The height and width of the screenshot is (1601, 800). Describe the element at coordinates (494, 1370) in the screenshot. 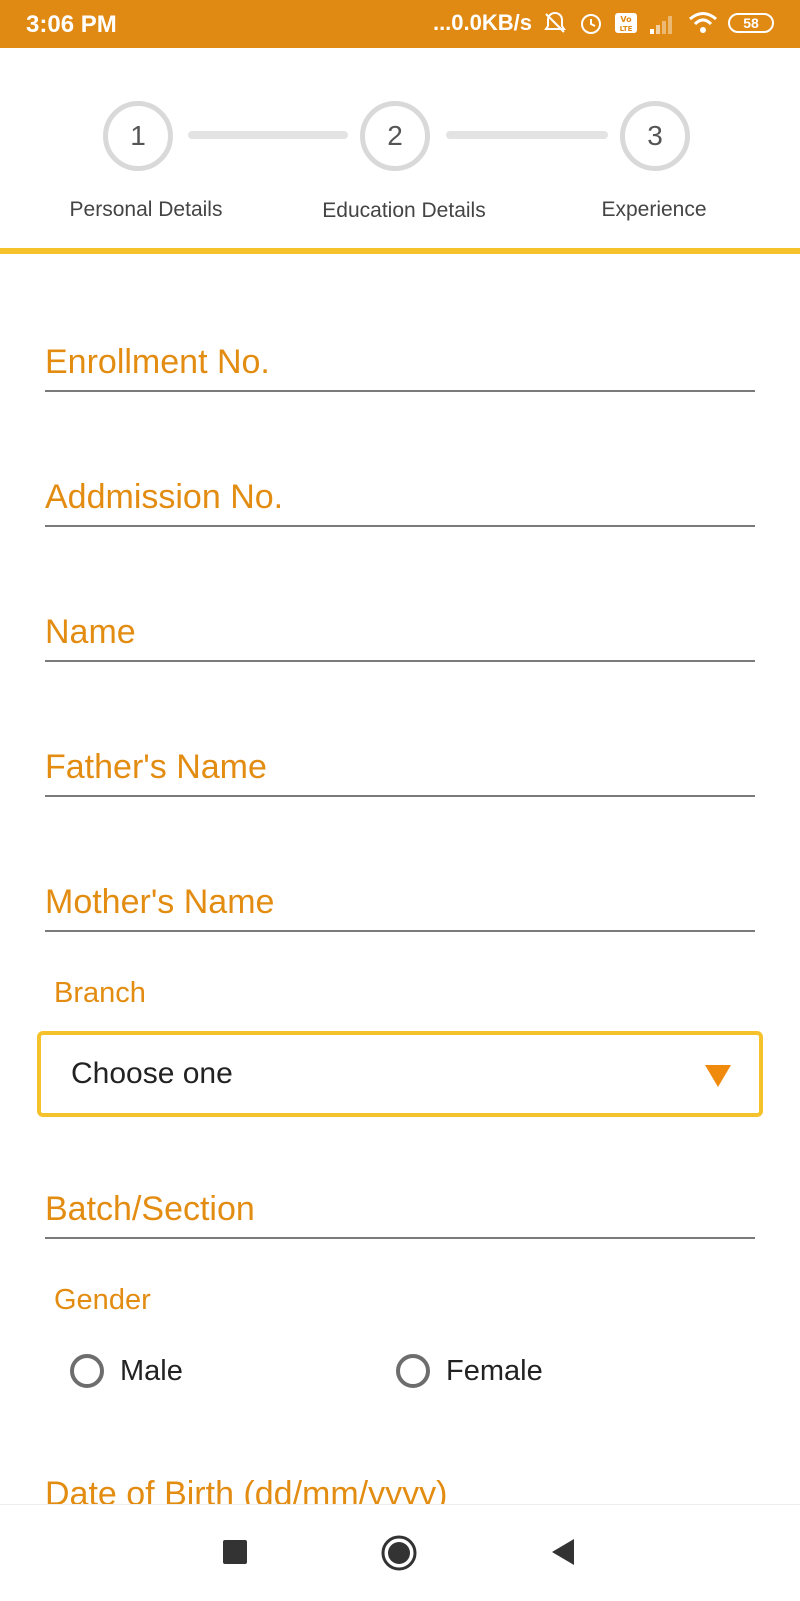

I see `gender-option-female: Female` at that location.